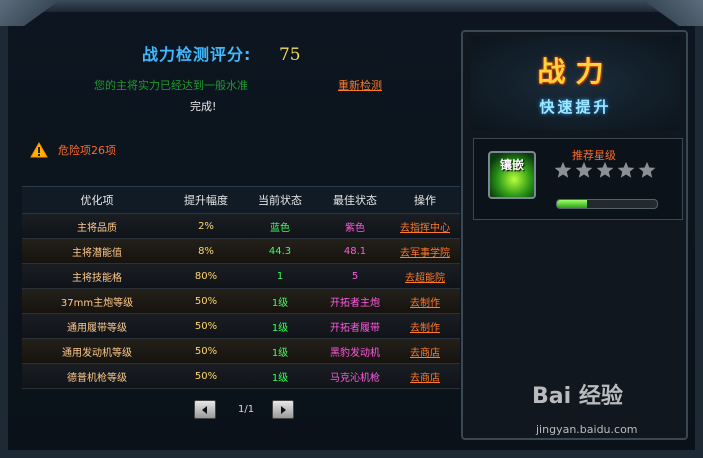 The height and width of the screenshot is (458, 703). I want to click on cell-best: 开拓者履带, so click(355, 328).